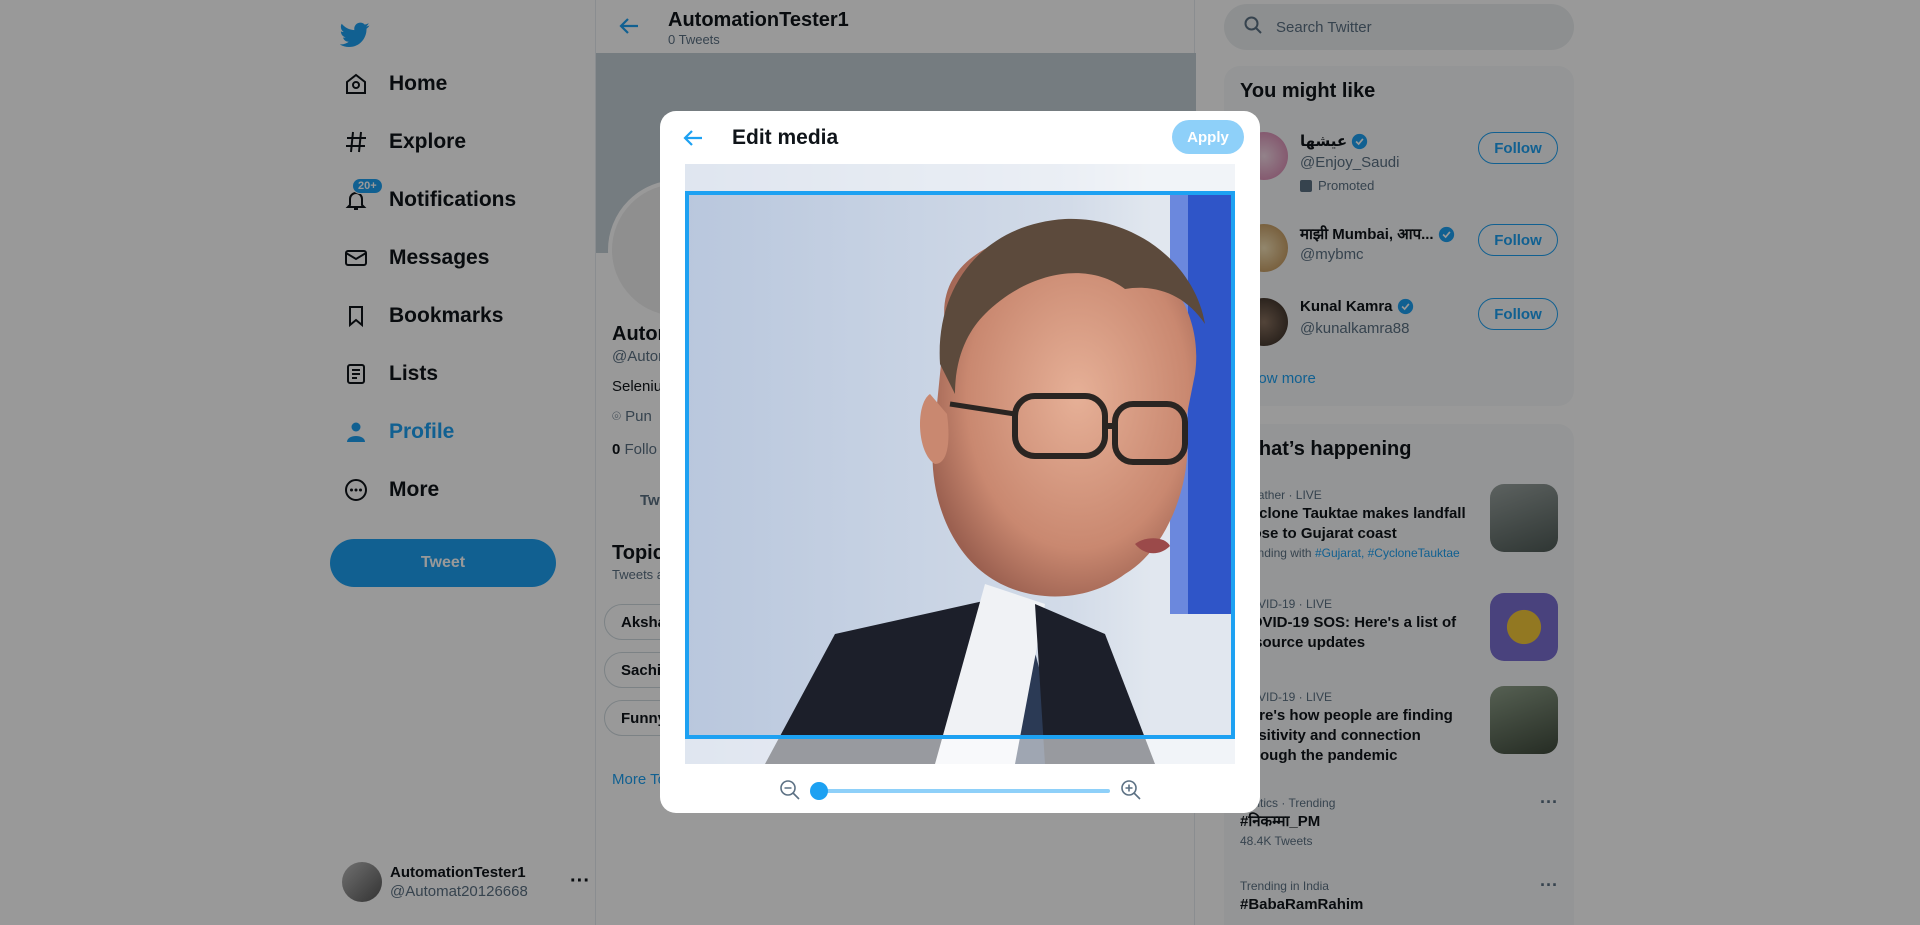 The height and width of the screenshot is (925, 1920). Describe the element at coordinates (964, 791) in the screenshot. I see `zoom-slider-track` at that location.